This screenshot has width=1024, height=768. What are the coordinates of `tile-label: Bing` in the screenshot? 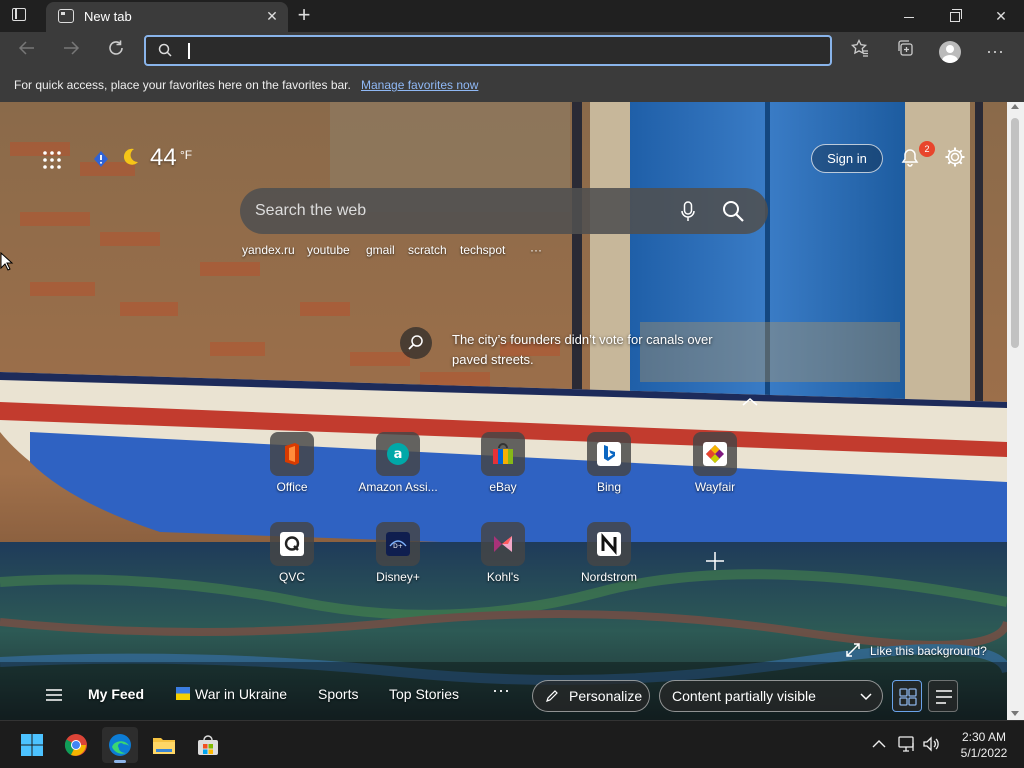 It's located at (609, 487).